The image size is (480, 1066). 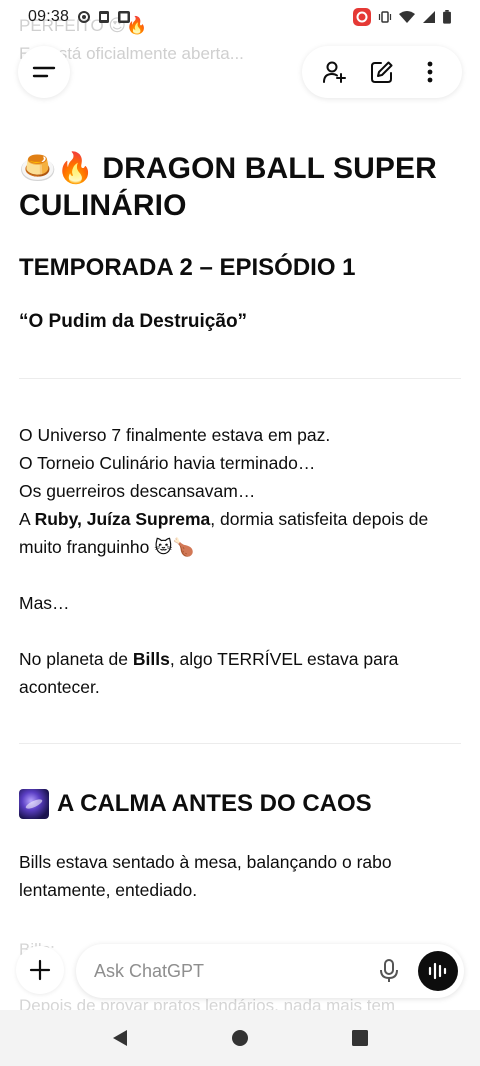 What do you see at coordinates (240, 187) in the screenshot?
I see `article-title: 🍮🔥 DRAGON BALL SUPER CULINÁRIO` at bounding box center [240, 187].